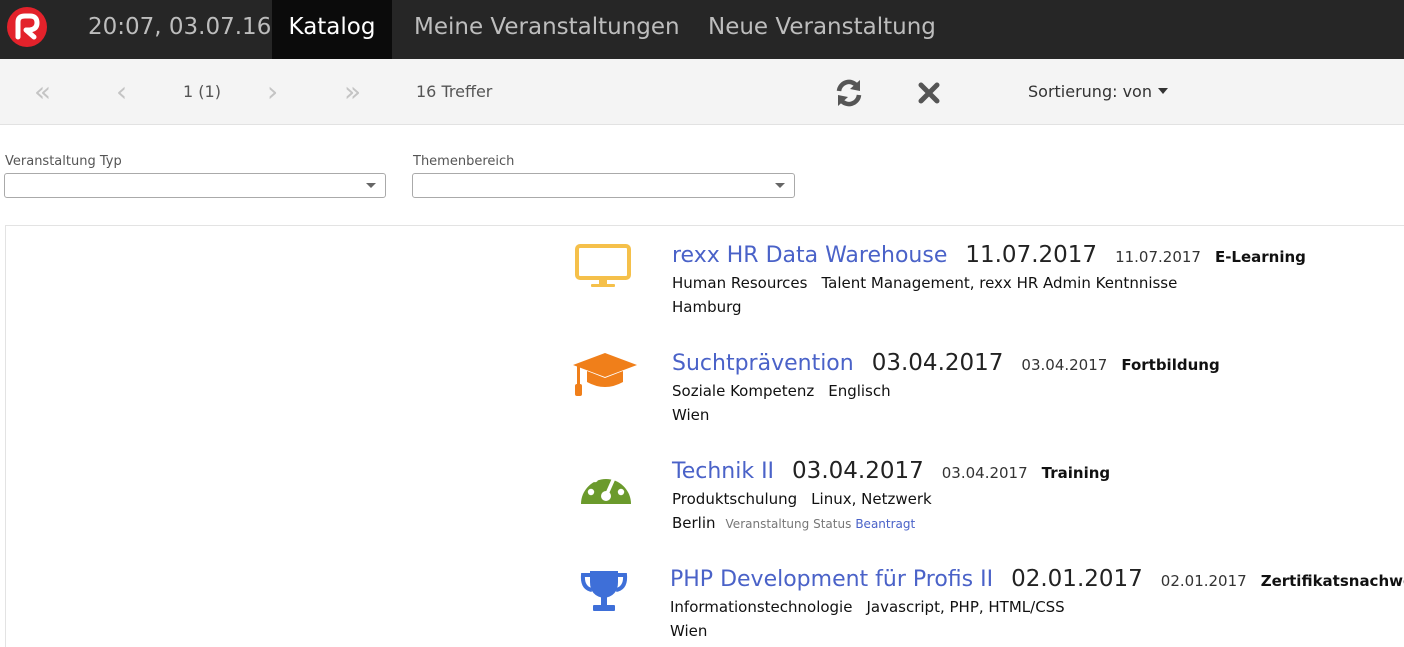  I want to click on event-type: E-Learning, so click(1260, 257).